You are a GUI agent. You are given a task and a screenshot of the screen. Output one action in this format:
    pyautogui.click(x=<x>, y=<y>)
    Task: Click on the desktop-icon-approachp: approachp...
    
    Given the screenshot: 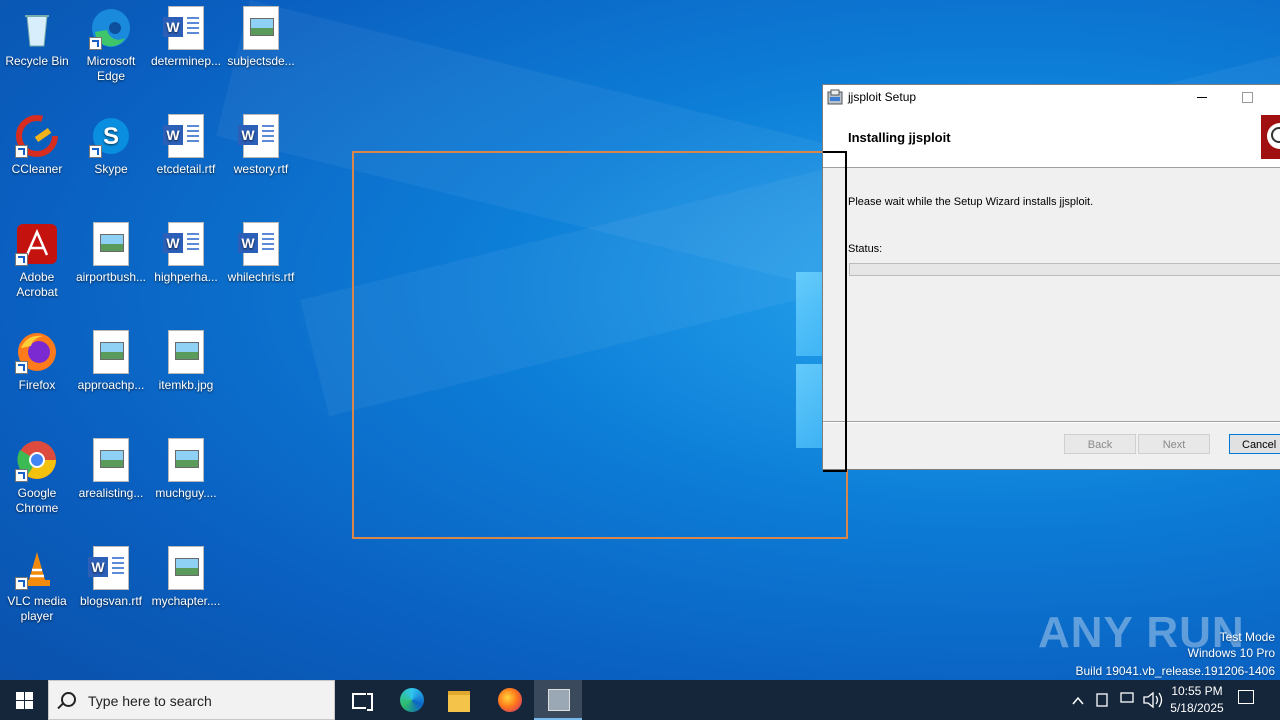 What is the action you would take?
    pyautogui.click(x=111, y=361)
    